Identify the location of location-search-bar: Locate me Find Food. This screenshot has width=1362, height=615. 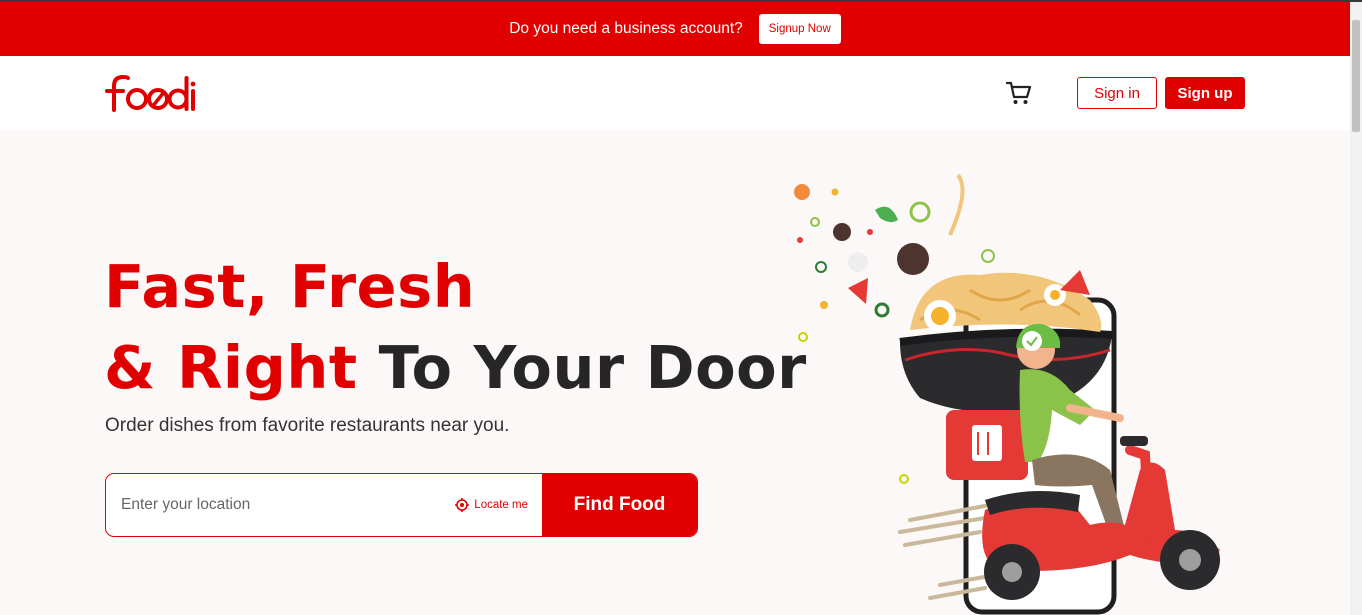
(401, 505).